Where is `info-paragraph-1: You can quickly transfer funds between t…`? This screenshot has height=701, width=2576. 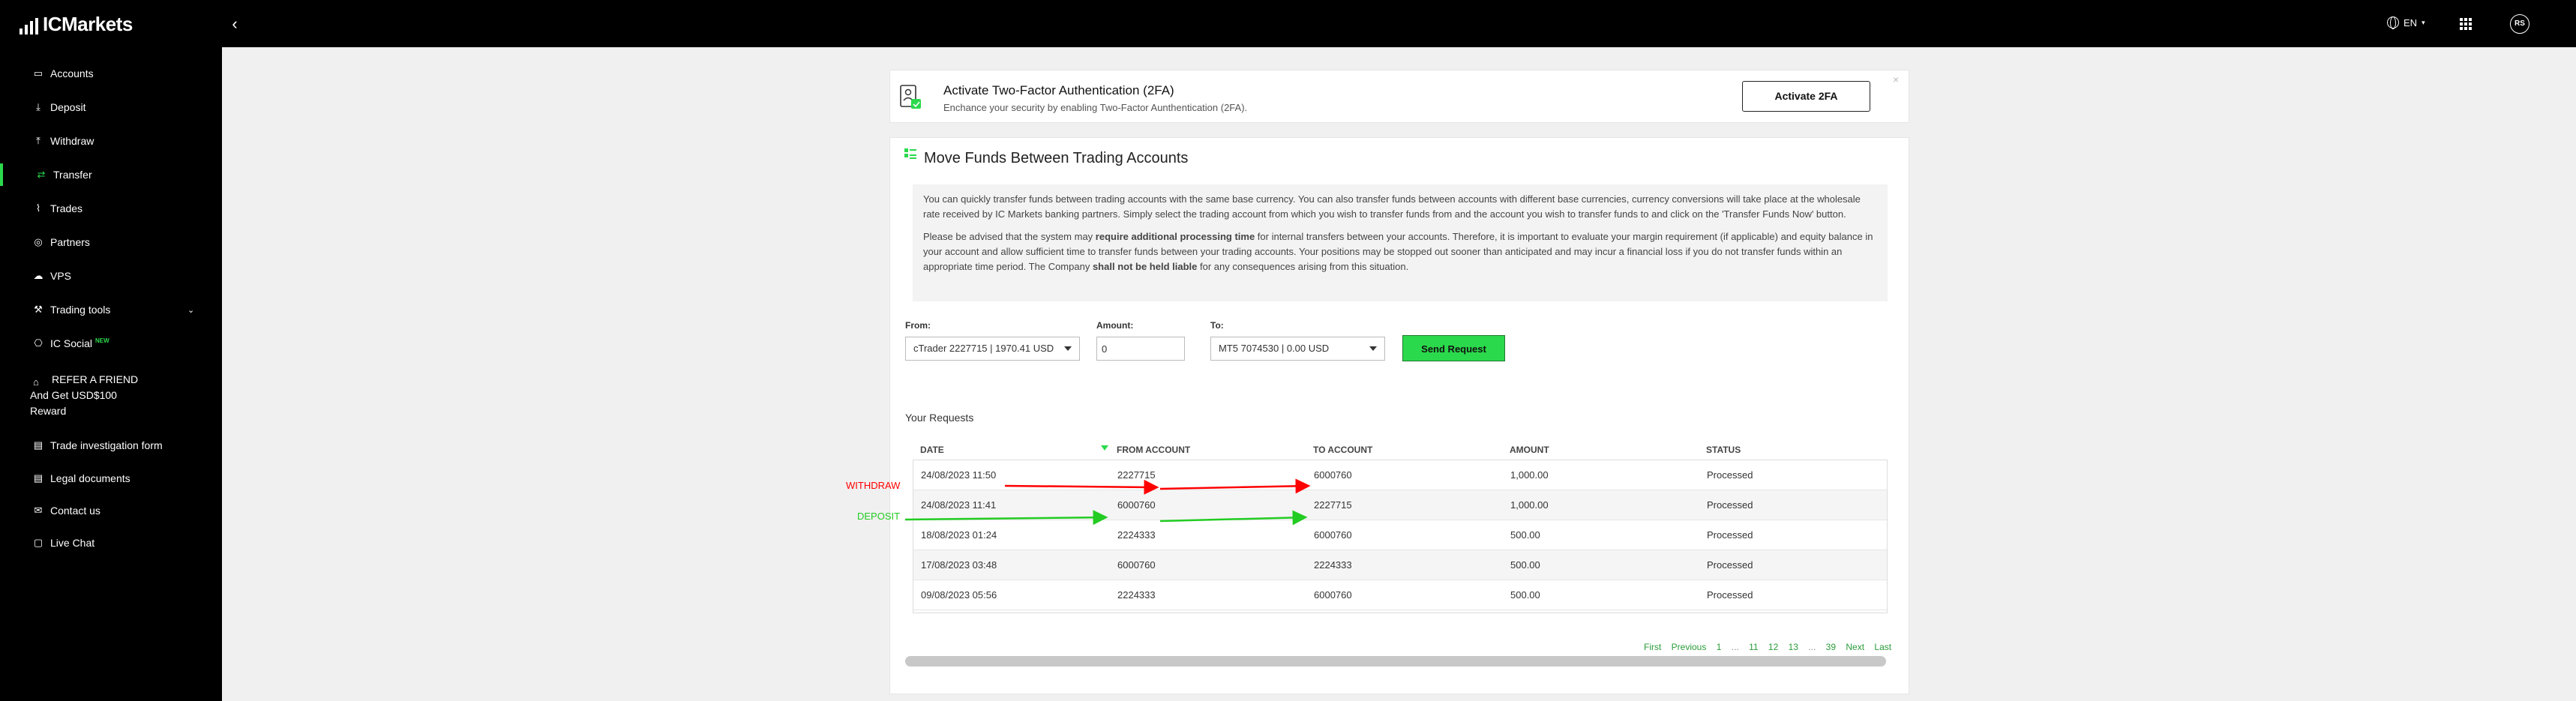 info-paragraph-1: You can quickly transfer funds between t… is located at coordinates (1392, 207).